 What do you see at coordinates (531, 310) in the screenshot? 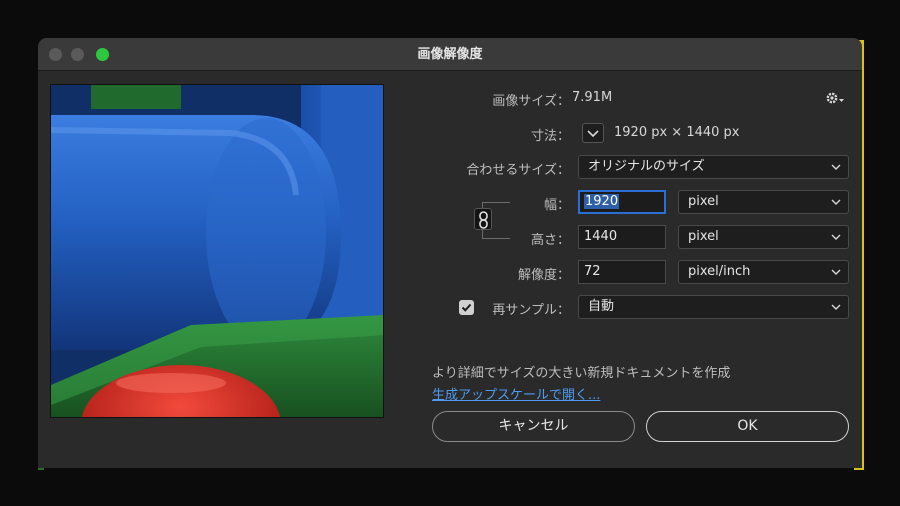
I see `resample-label: 再サンプル：` at bounding box center [531, 310].